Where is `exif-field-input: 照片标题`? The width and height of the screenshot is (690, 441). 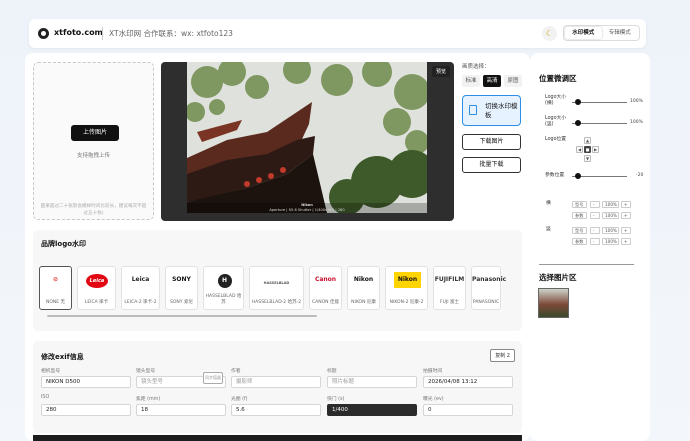 exif-field-input: 照片标题 is located at coordinates (372, 382).